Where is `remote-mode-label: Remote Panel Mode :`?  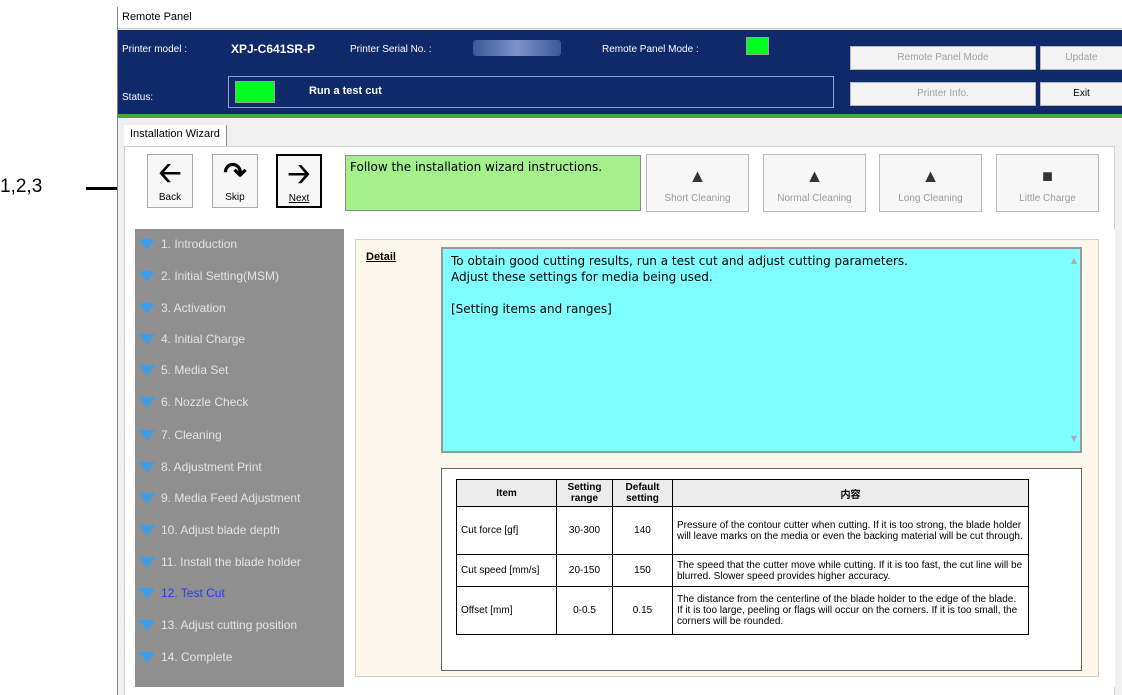
remote-mode-label: Remote Panel Mode : is located at coordinates (650, 49).